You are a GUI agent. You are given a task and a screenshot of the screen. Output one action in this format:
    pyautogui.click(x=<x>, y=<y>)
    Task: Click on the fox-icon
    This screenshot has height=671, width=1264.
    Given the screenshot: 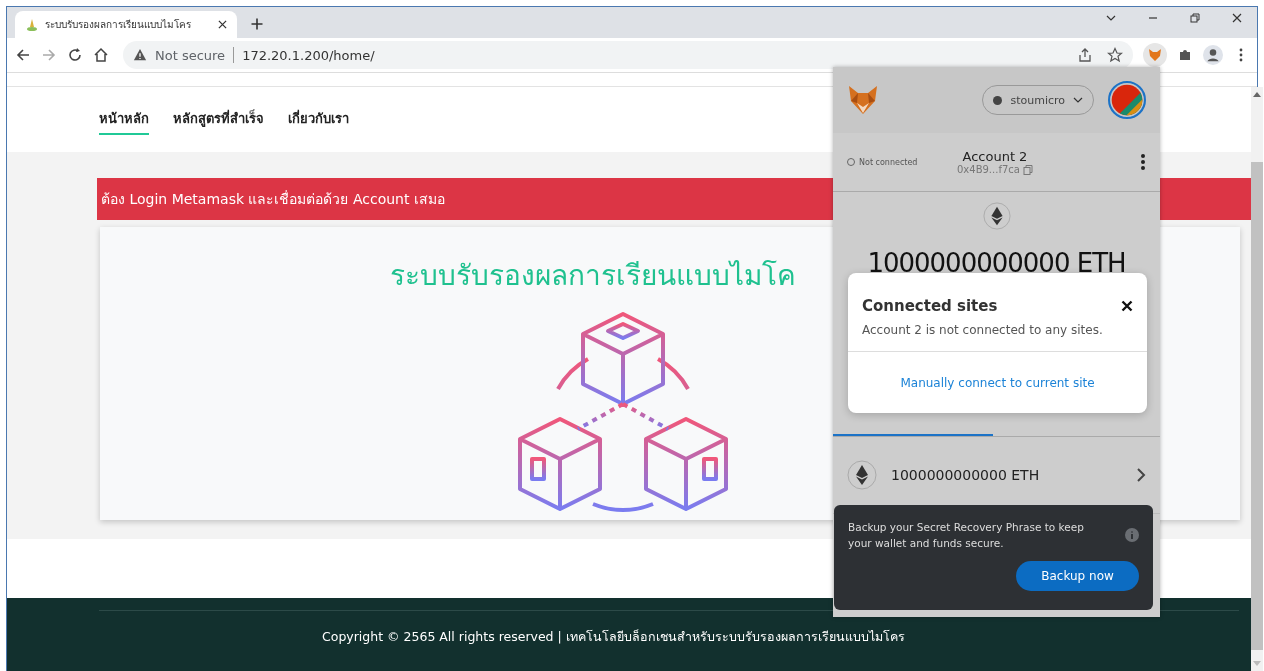 What is the action you would take?
    pyautogui.click(x=1155, y=55)
    